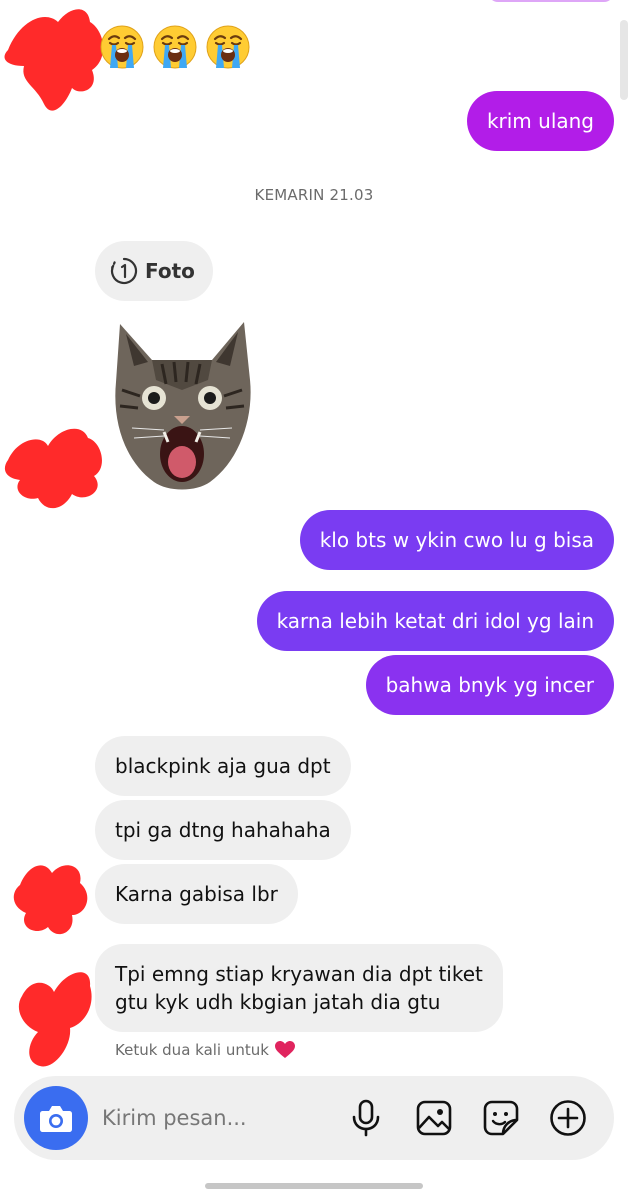 This screenshot has width=628, height=1200. I want to click on view-once-photo-bubble: Foto, so click(154, 271).